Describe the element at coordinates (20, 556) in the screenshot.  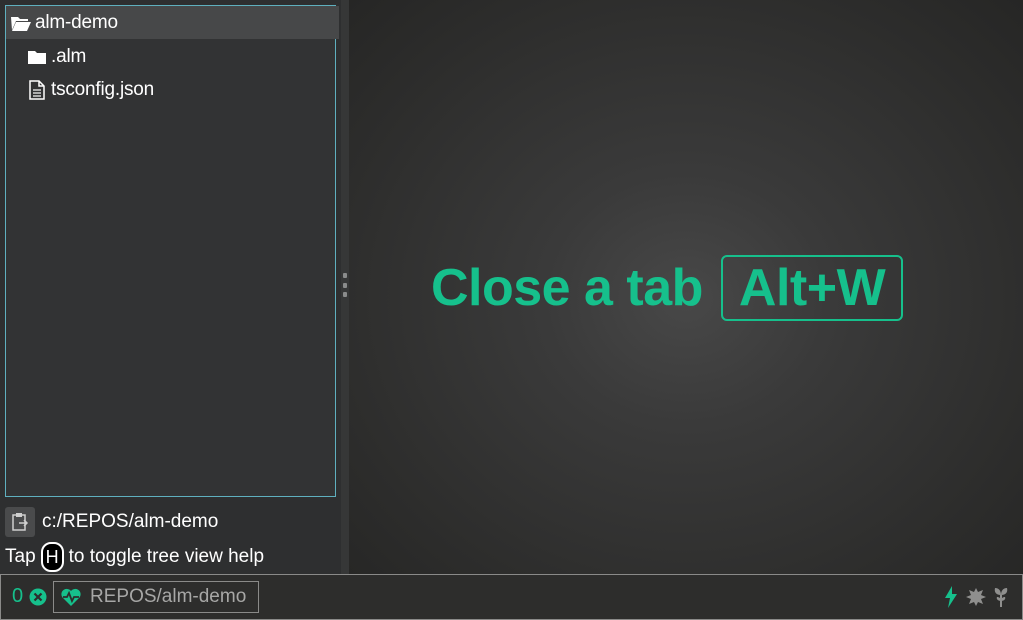
I see `help-prefix: Tap` at that location.